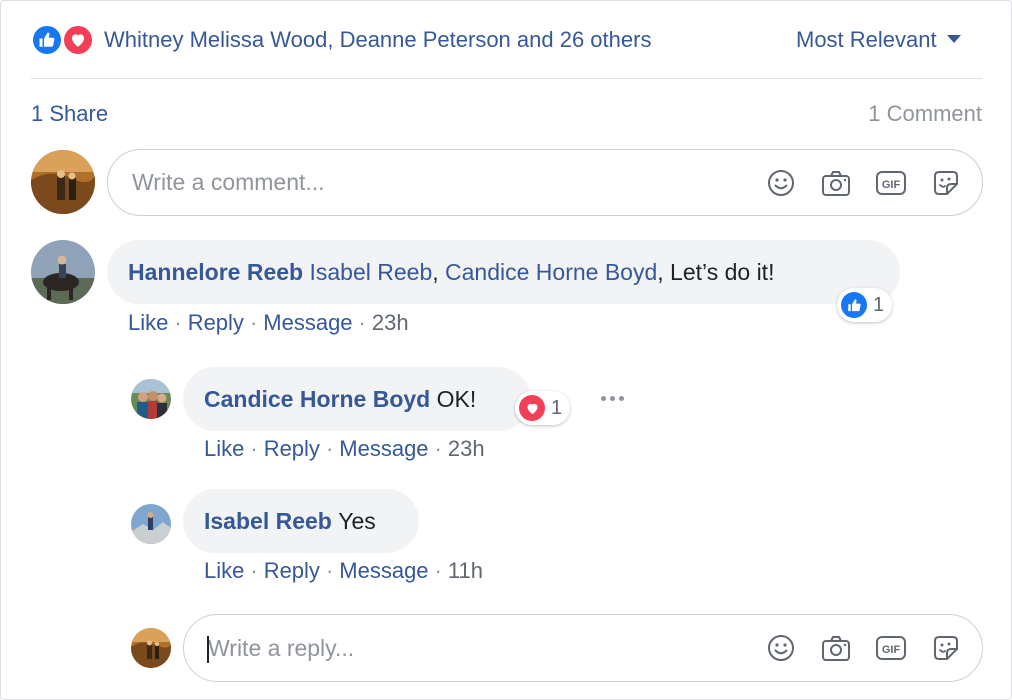  What do you see at coordinates (866, 39) in the screenshot?
I see `sort-label: Most Relevant` at bounding box center [866, 39].